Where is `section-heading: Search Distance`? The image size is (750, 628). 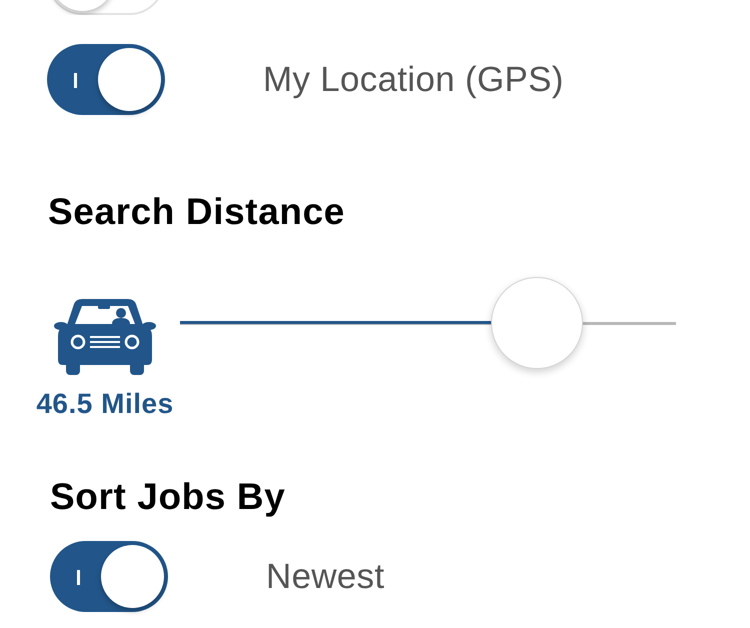
section-heading: Search Distance is located at coordinates (196, 212).